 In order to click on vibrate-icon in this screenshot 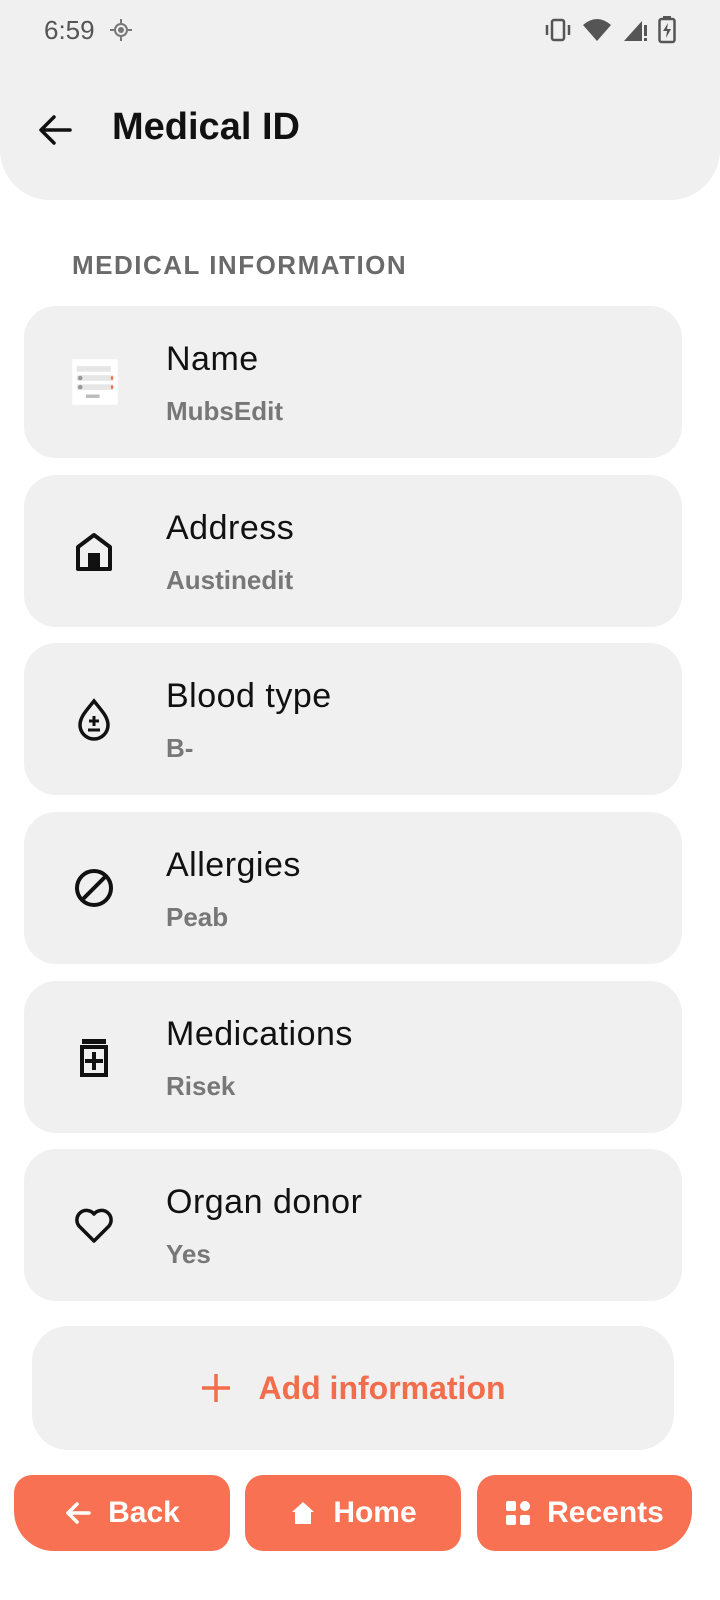, I will do `click(558, 30)`.